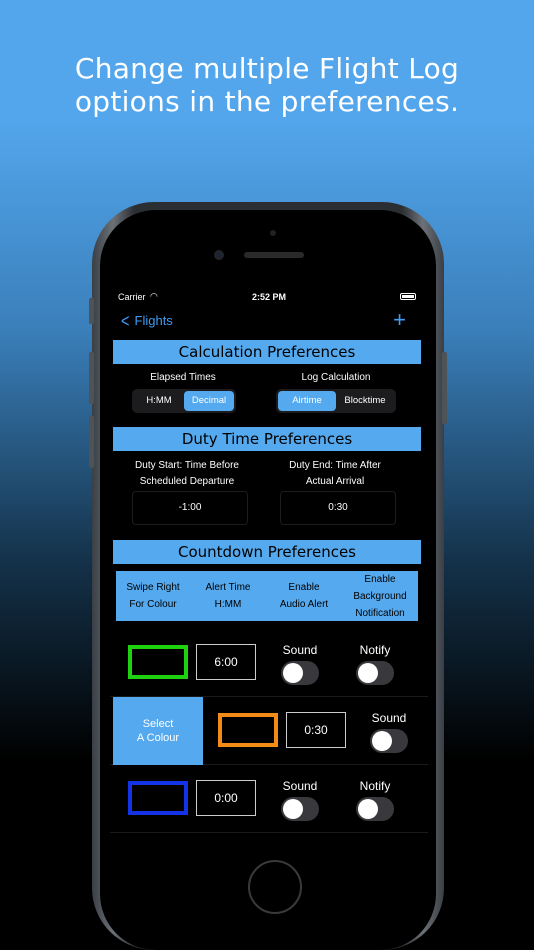  Describe the element at coordinates (335, 465) in the screenshot. I see `duty-end-label-line-1: Duty End: Time After` at that location.